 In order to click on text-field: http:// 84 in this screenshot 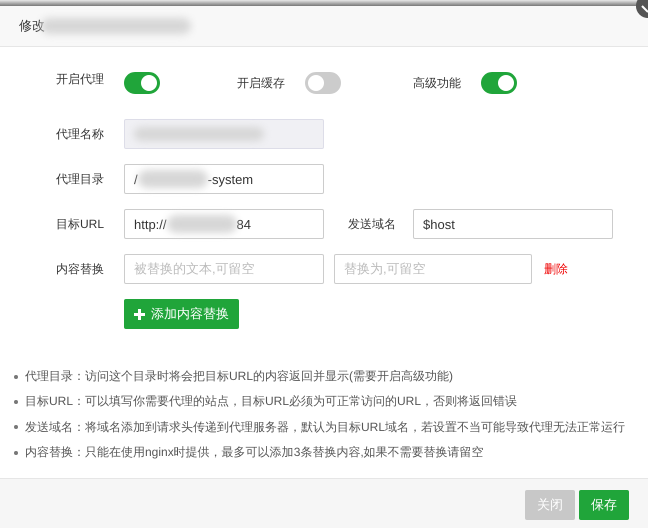, I will do `click(224, 224)`.